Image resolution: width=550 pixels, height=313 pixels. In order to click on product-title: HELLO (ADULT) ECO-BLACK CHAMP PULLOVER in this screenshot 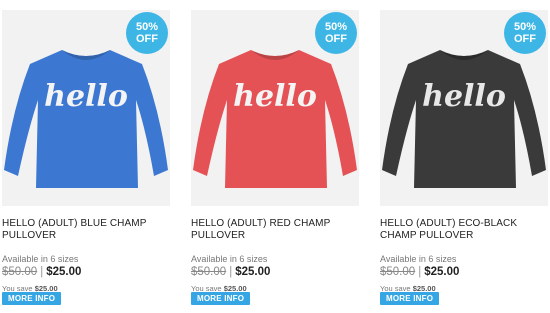, I will do `click(464, 230)`.